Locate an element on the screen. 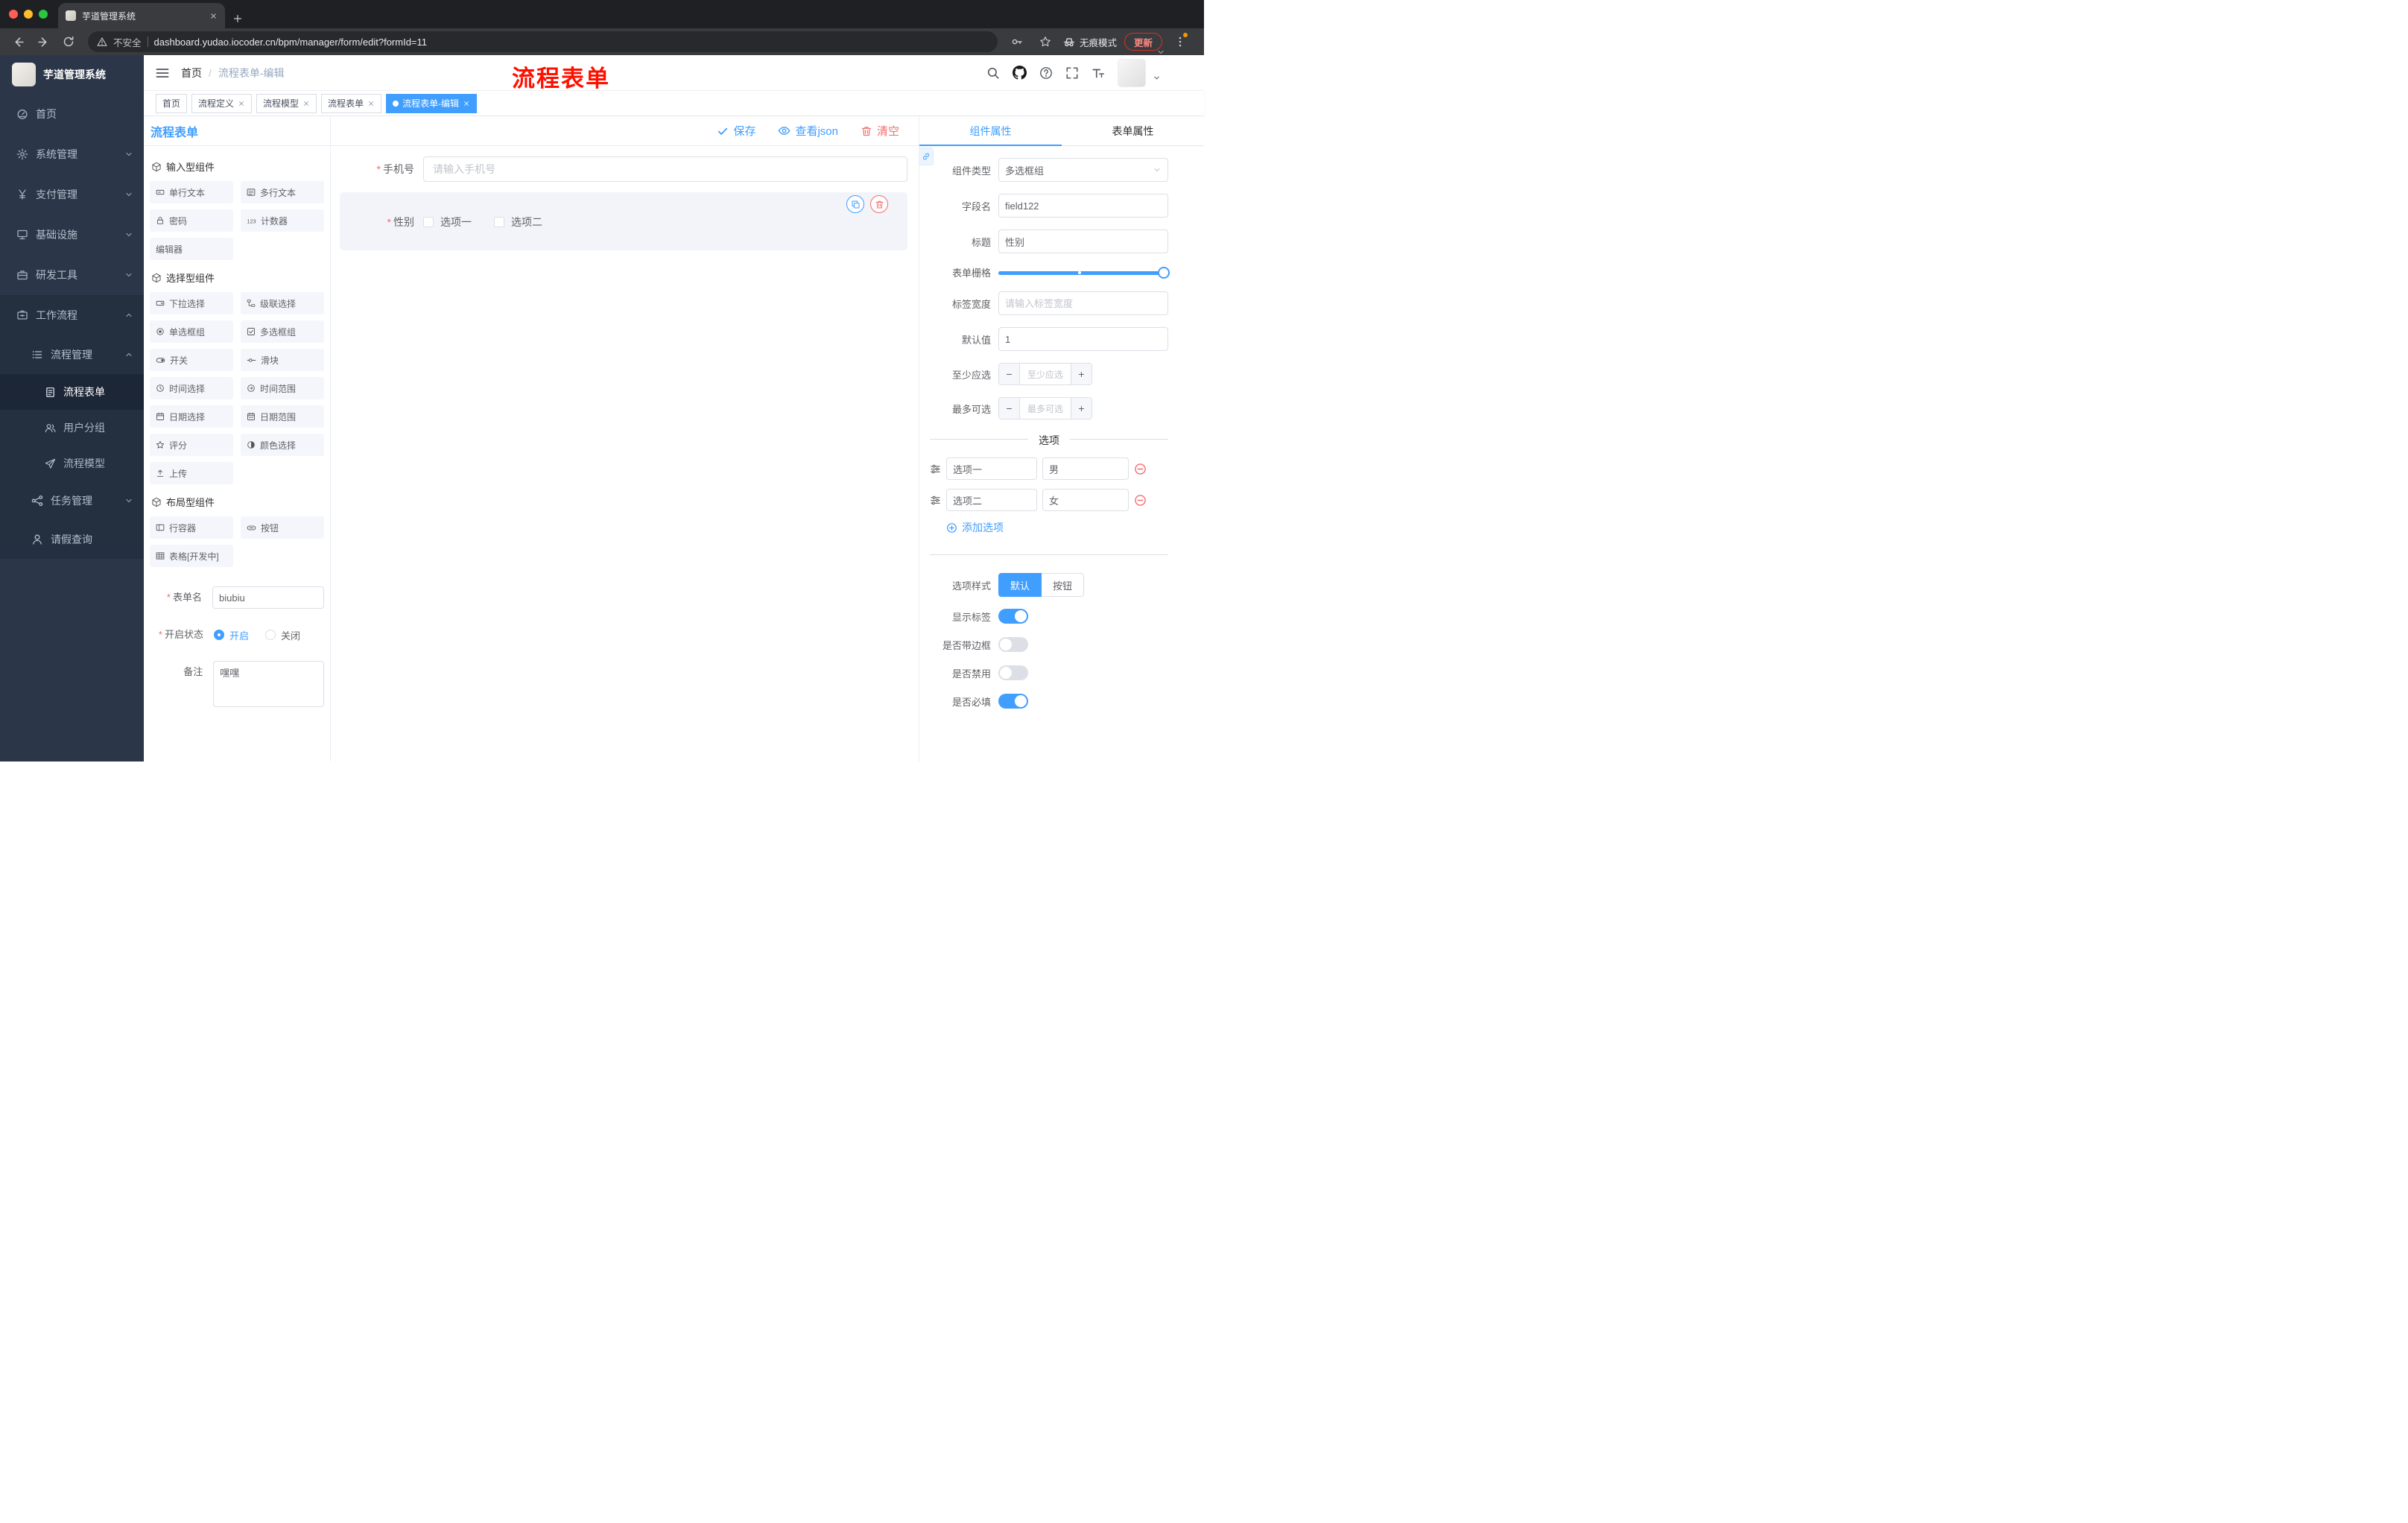  radio-status-off: 关闭 is located at coordinates (282, 635).